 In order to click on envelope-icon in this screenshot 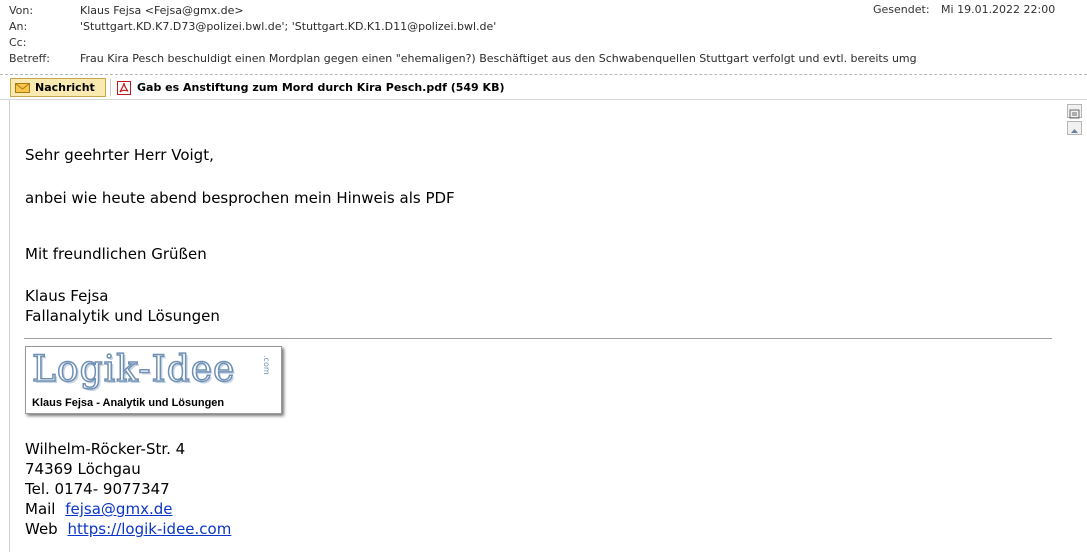, I will do `click(22, 87)`.